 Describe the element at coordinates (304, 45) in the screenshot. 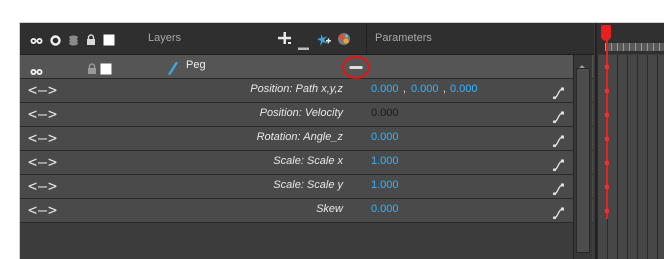

I see `remove-layer-icon` at that location.